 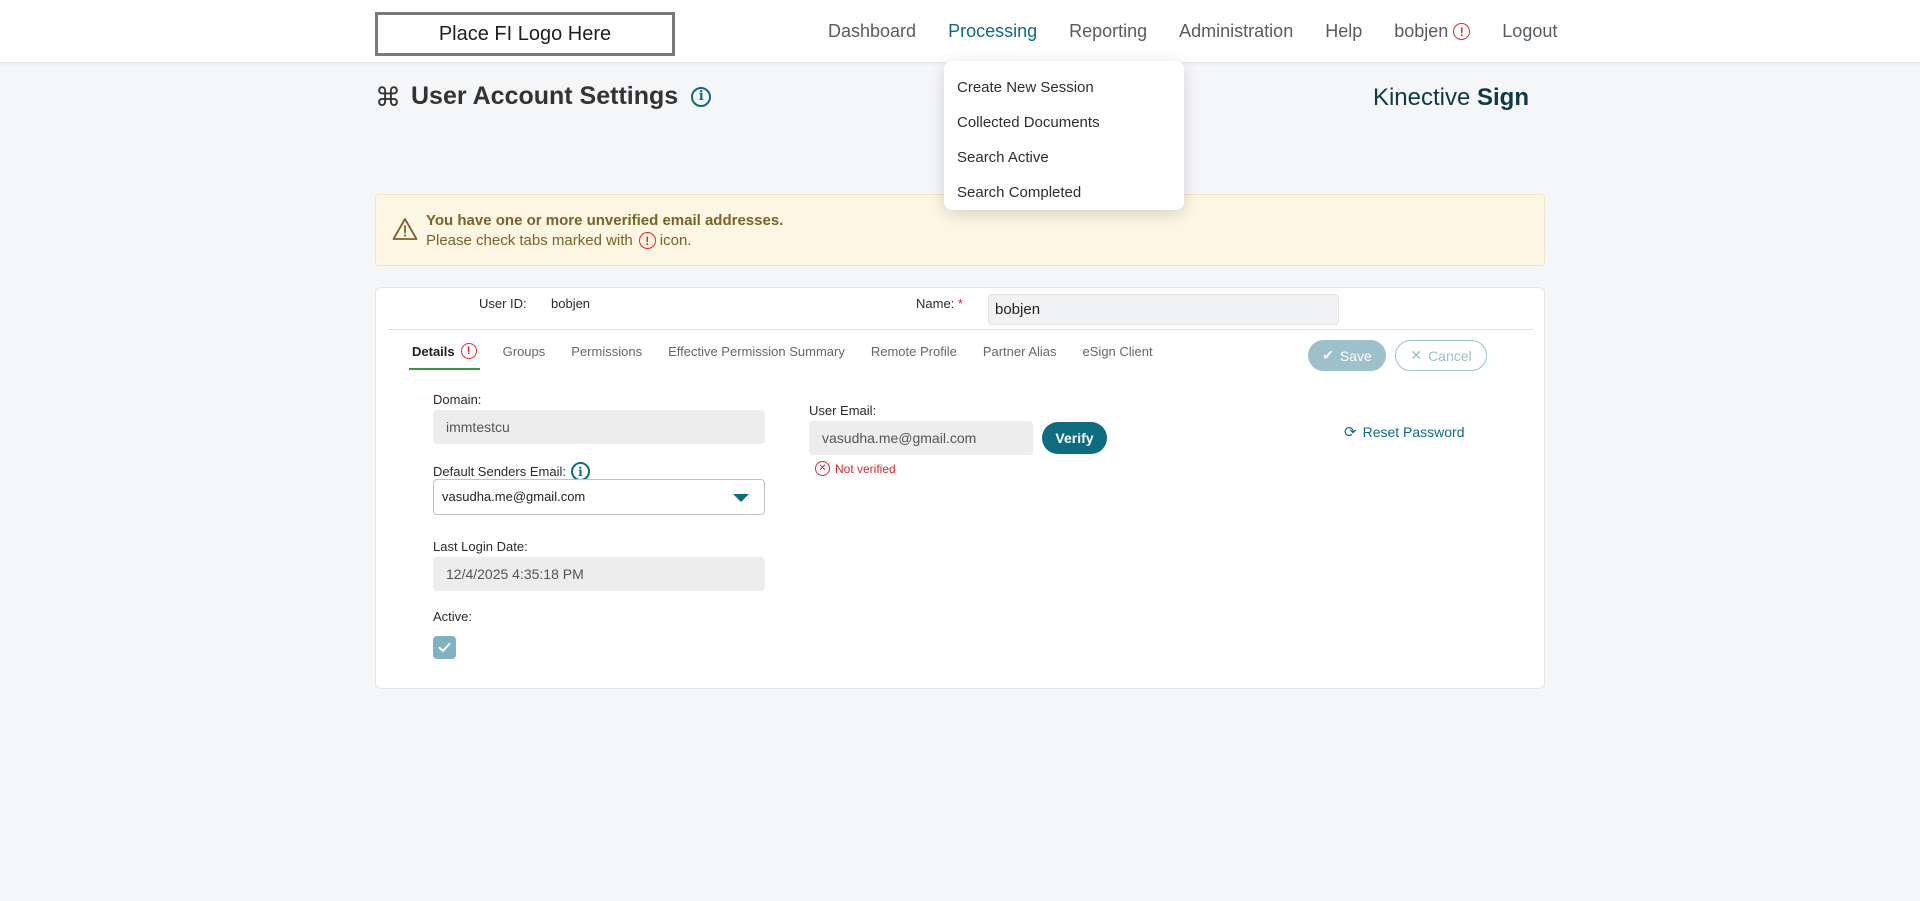 What do you see at coordinates (865, 468) in the screenshot?
I see `not-verified-text: Not verified` at bounding box center [865, 468].